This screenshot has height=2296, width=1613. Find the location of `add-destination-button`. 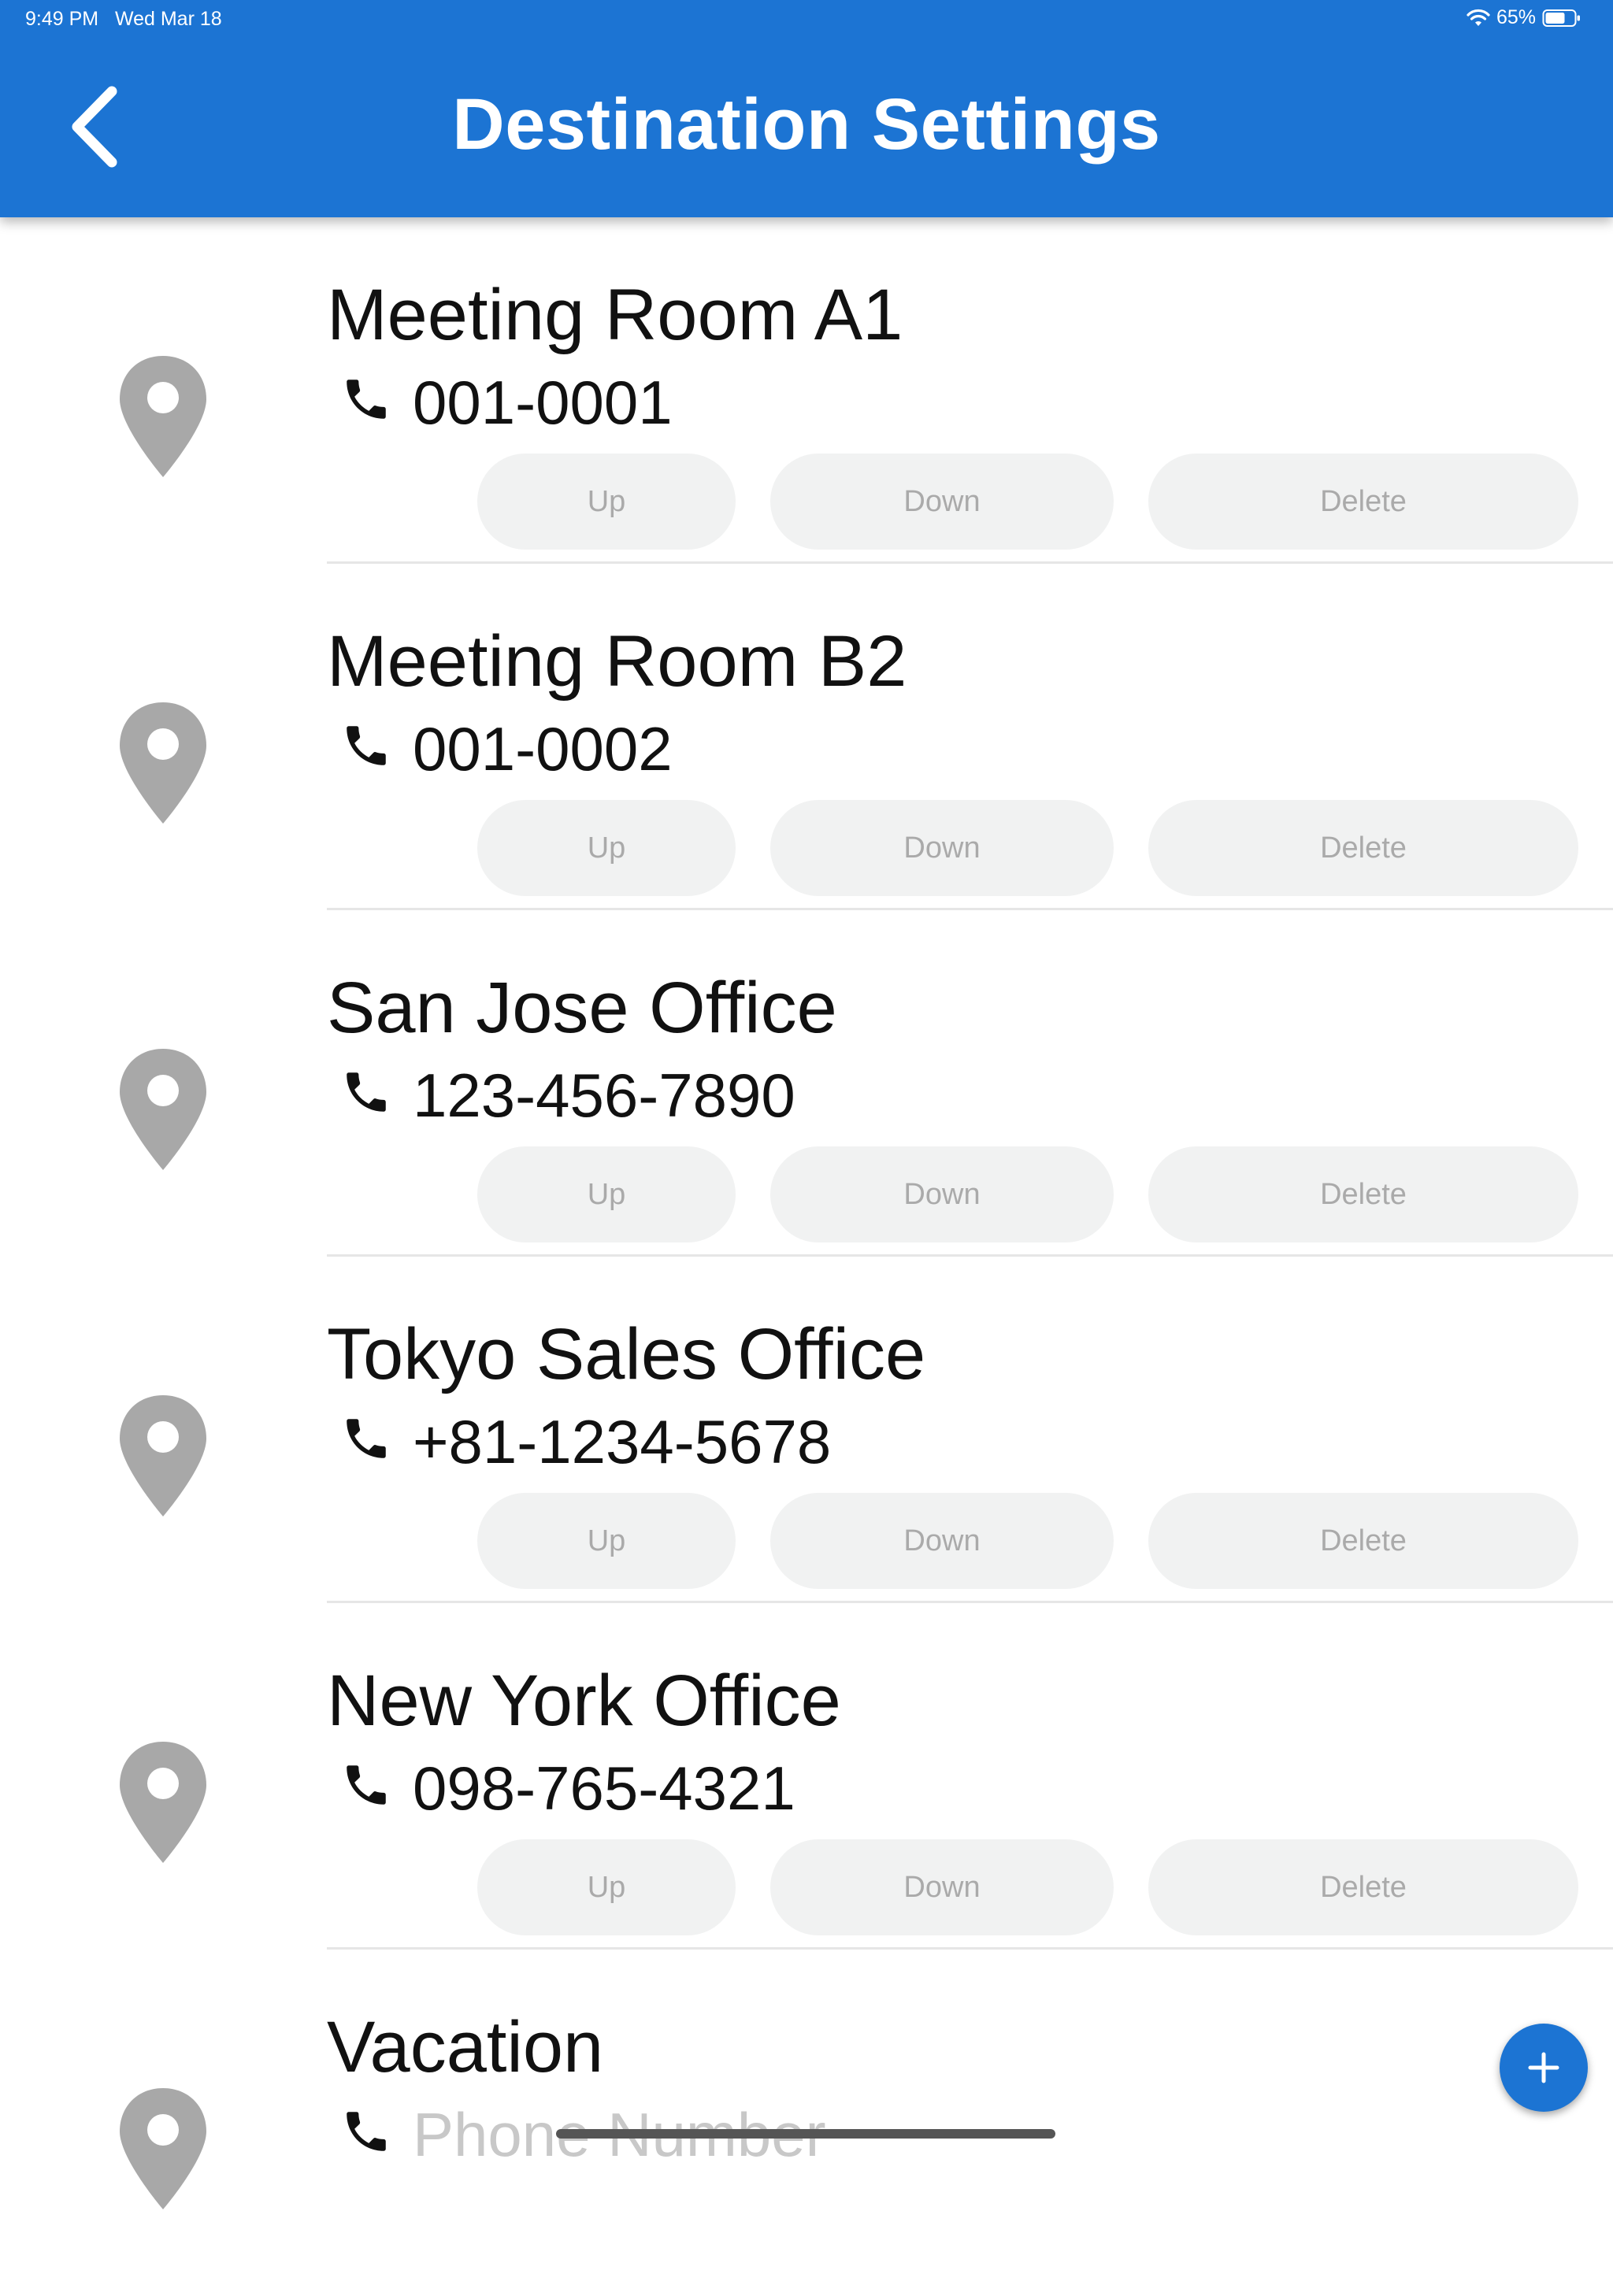

add-destination-button is located at coordinates (1544, 2068).